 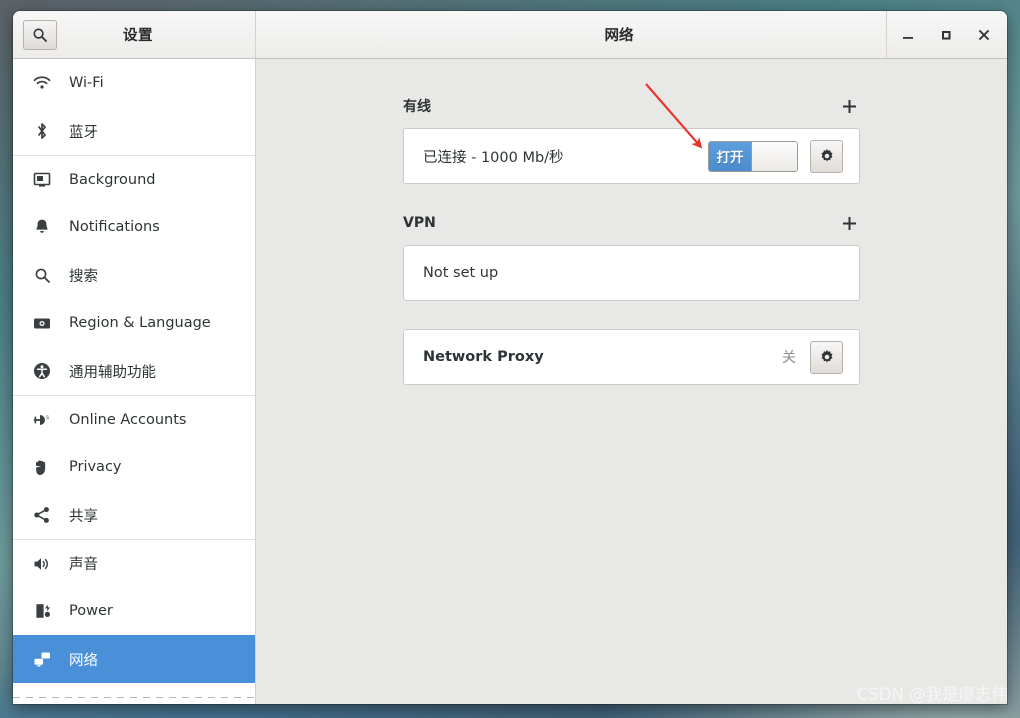 I want to click on maximize-icon, so click(x=946, y=34).